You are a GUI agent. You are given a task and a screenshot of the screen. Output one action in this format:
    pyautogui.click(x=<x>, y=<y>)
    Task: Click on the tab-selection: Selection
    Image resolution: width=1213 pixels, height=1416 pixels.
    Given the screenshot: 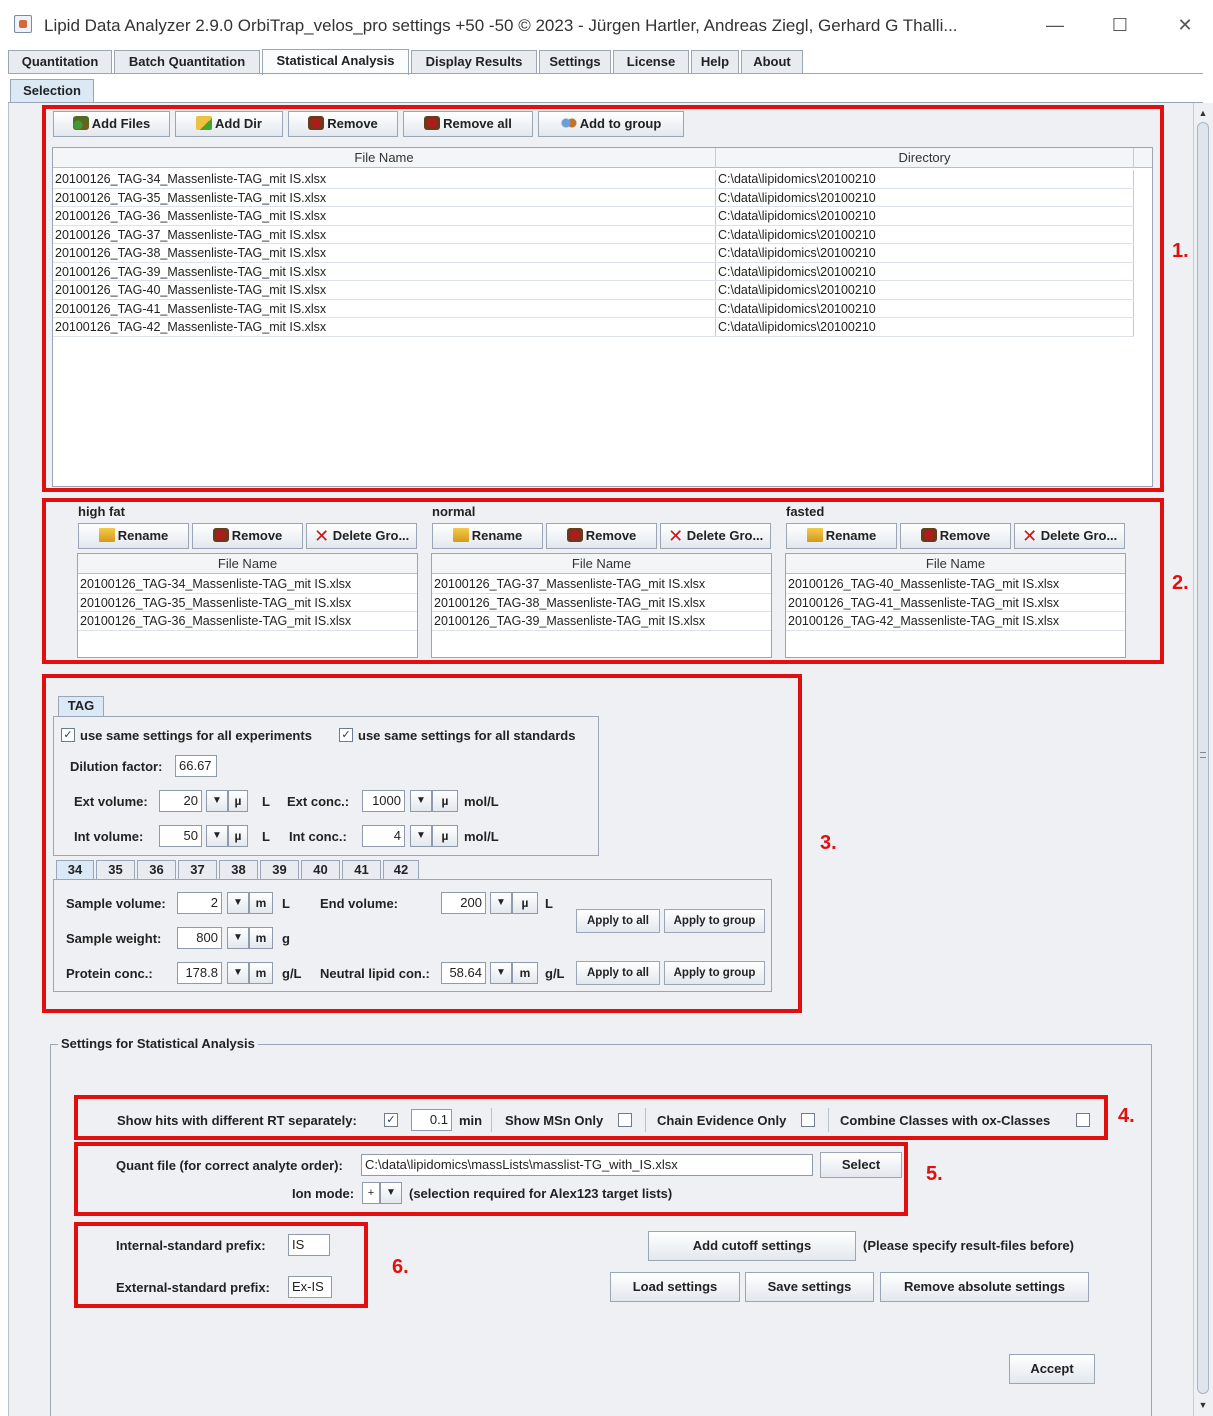 What is the action you would take?
    pyautogui.click(x=52, y=91)
    